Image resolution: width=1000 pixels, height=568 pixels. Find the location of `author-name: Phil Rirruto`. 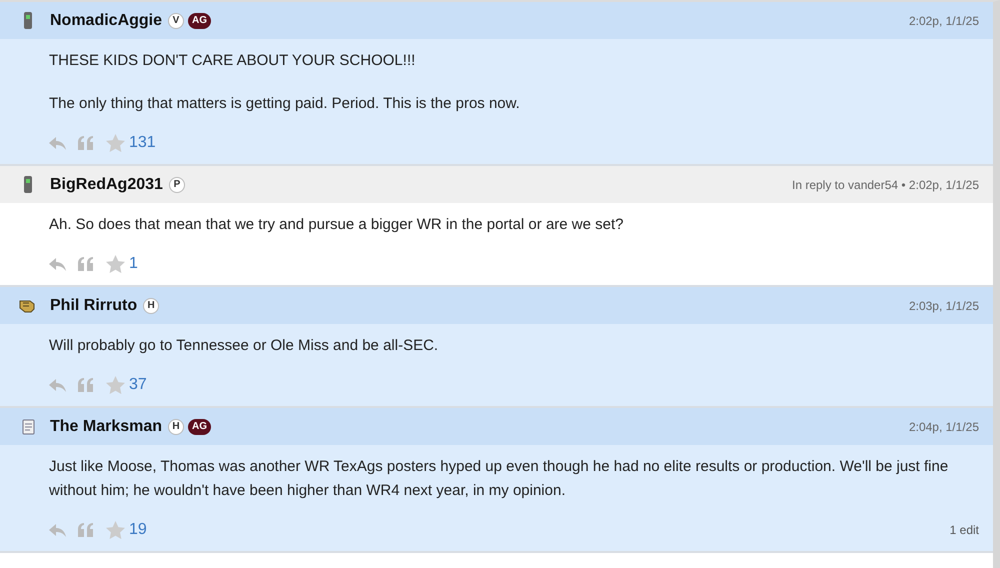

author-name: Phil Rirruto is located at coordinates (94, 305).